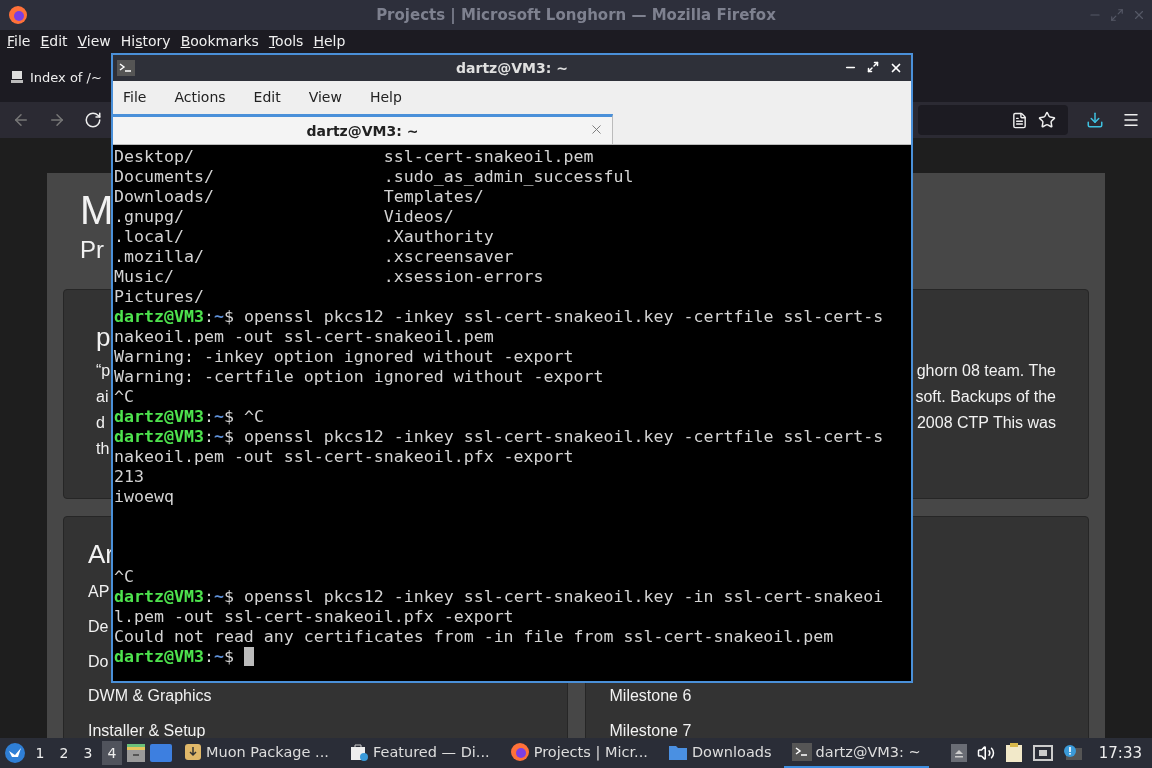  I want to click on server-icon, so click(17, 77).